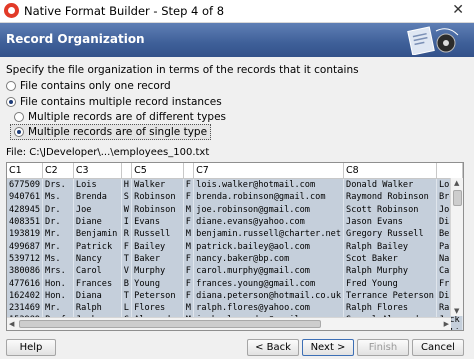 Image resolution: width=474 pixels, height=359 pixels. Describe the element at coordinates (390, 222) in the screenshot. I see `table-cell: Jason Evans` at that location.